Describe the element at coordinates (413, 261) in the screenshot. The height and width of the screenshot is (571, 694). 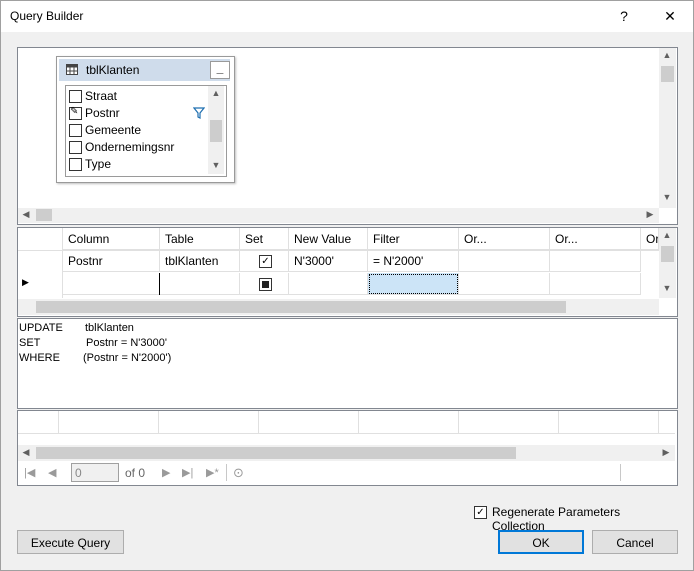
I see `grid-cell-filter: = N'2000'` at that location.